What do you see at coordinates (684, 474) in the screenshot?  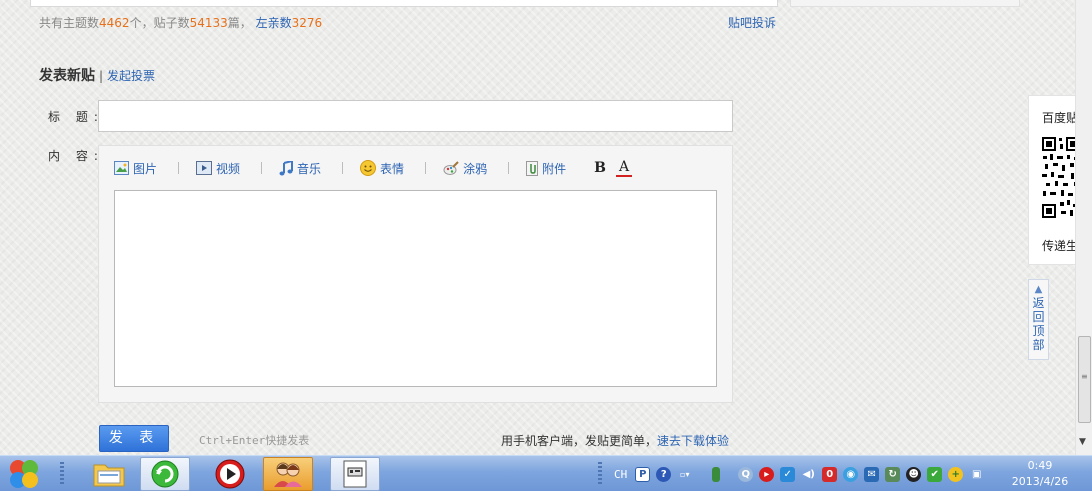 I see `ime-options-icon: ▫▾` at bounding box center [684, 474].